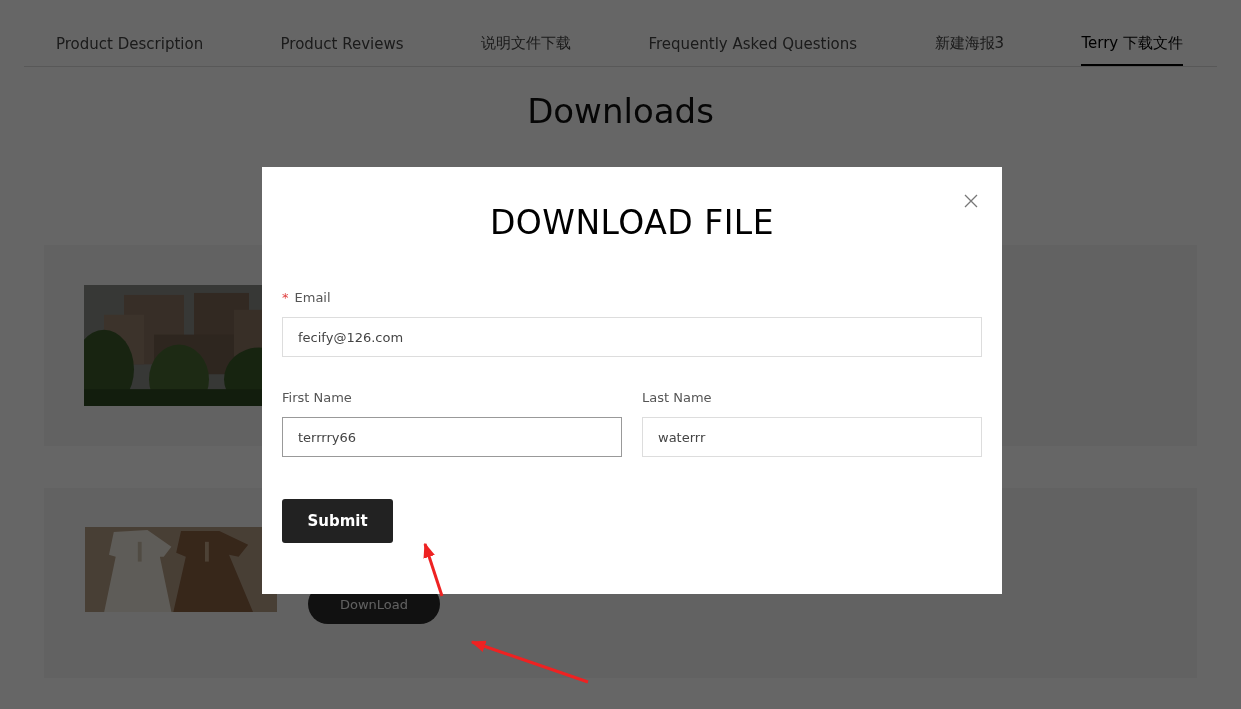 The width and height of the screenshot is (1241, 709). What do you see at coordinates (971, 201) in the screenshot?
I see `close-icon` at bounding box center [971, 201].